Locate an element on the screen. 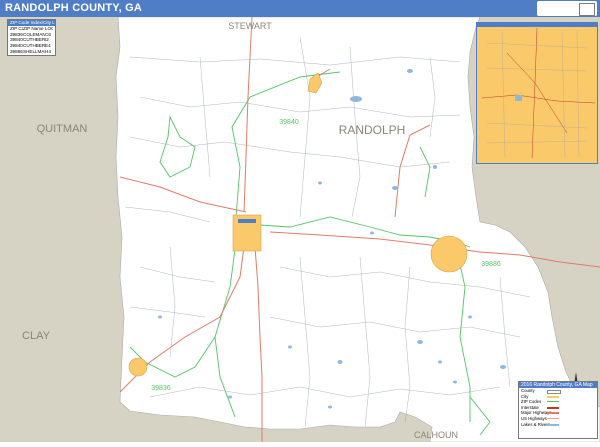 The width and height of the screenshot is (600, 447). legend-loc: H4 is located at coordinates (48, 51).